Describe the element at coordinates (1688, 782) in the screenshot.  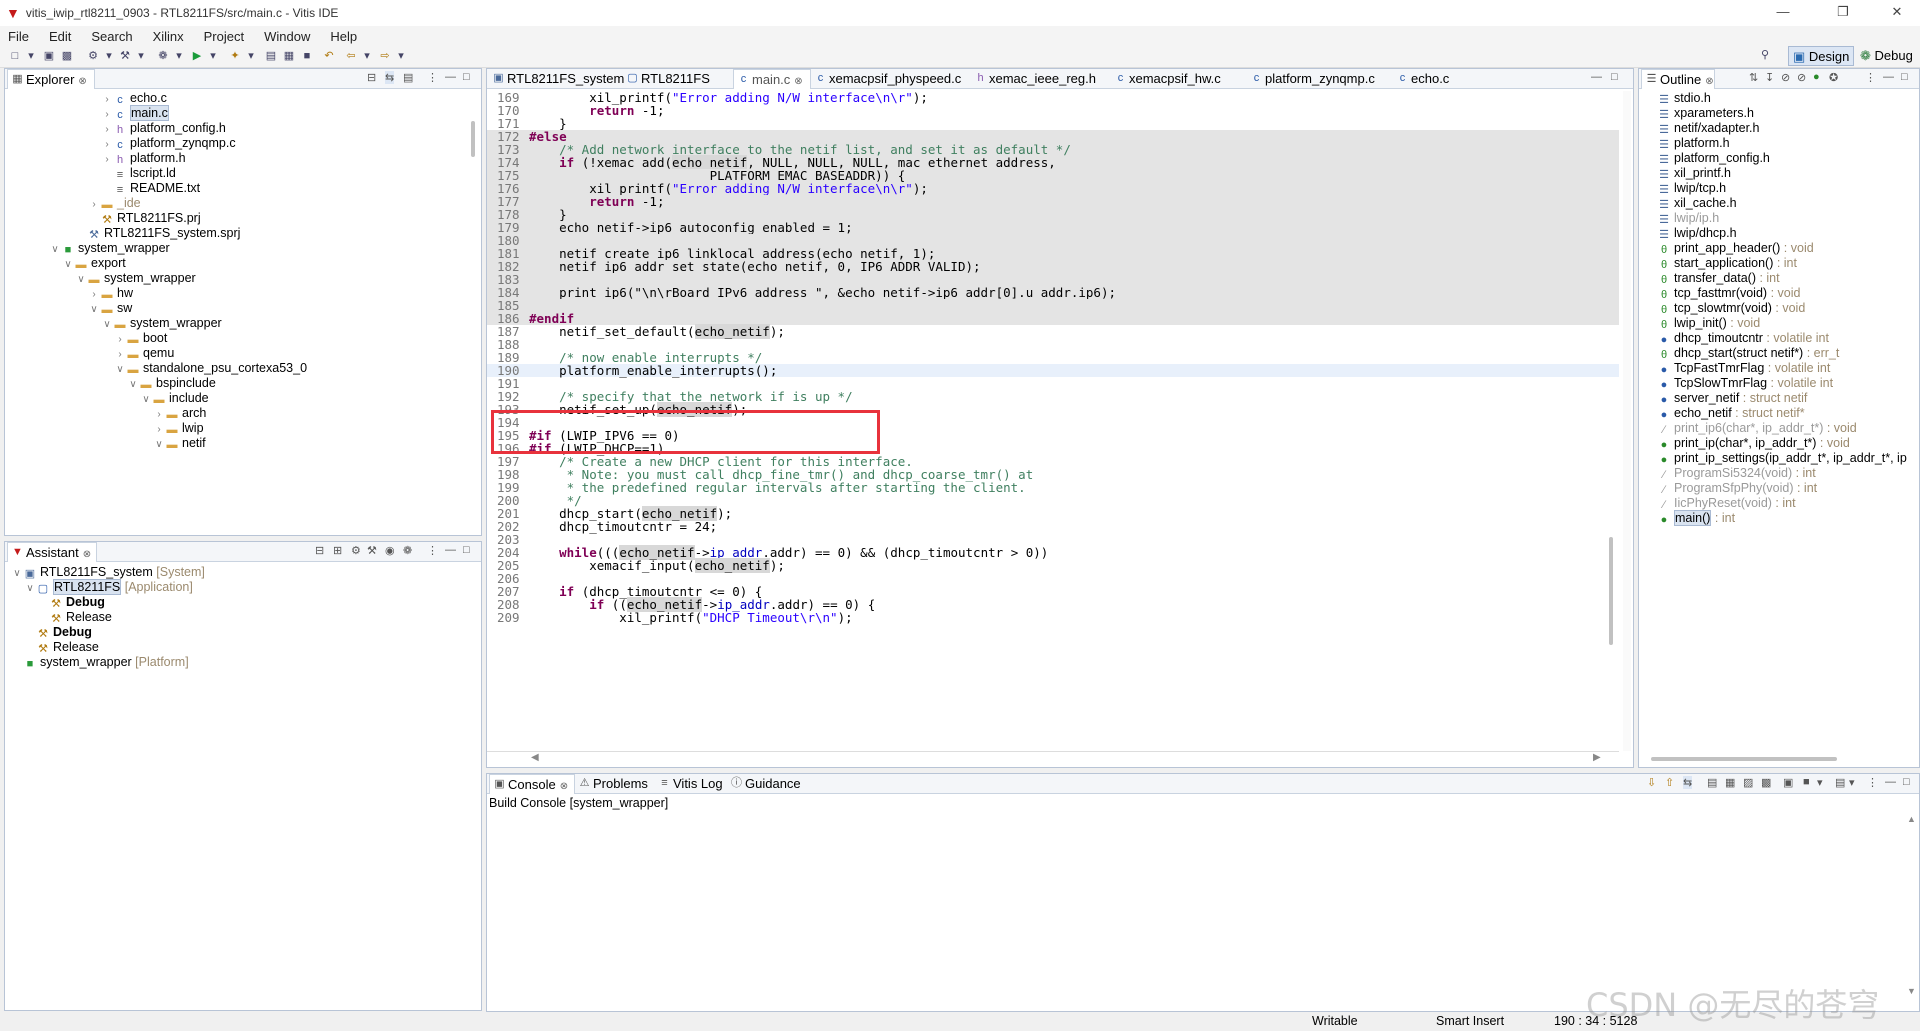
I see `pin-console-icon: ⇆` at that location.